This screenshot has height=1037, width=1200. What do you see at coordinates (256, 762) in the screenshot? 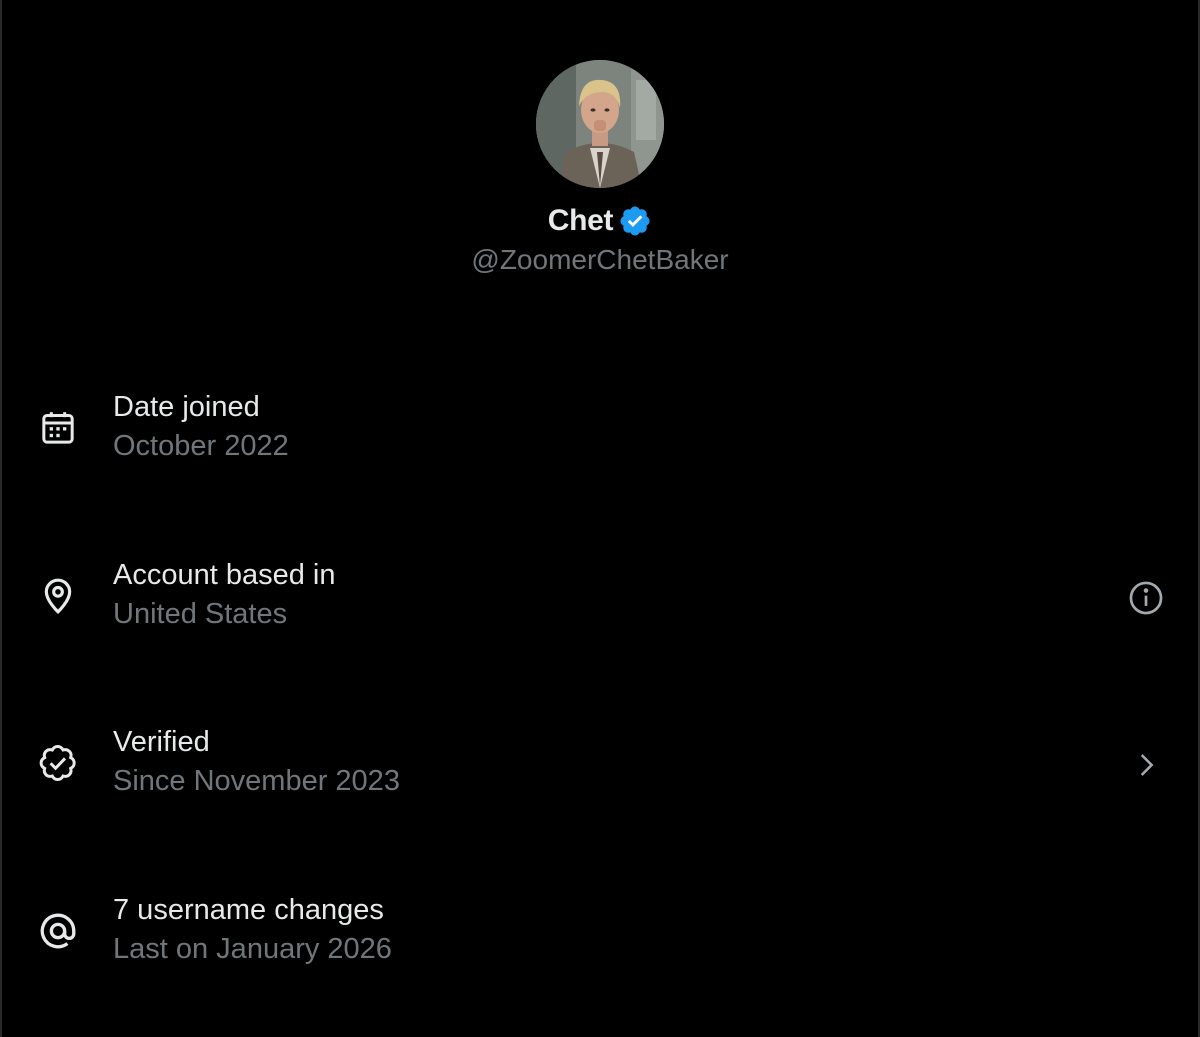
I see `row-text: Verified Since November 2023` at bounding box center [256, 762].